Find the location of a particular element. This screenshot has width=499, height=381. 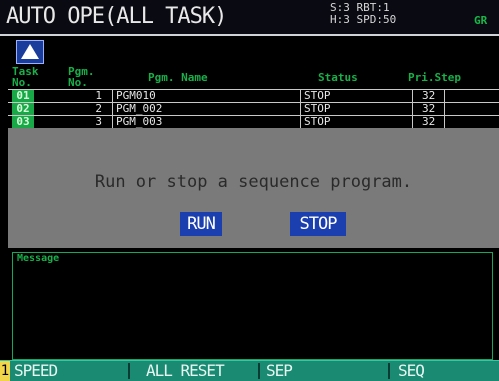

header-task-no: Task No. is located at coordinates (25, 77).